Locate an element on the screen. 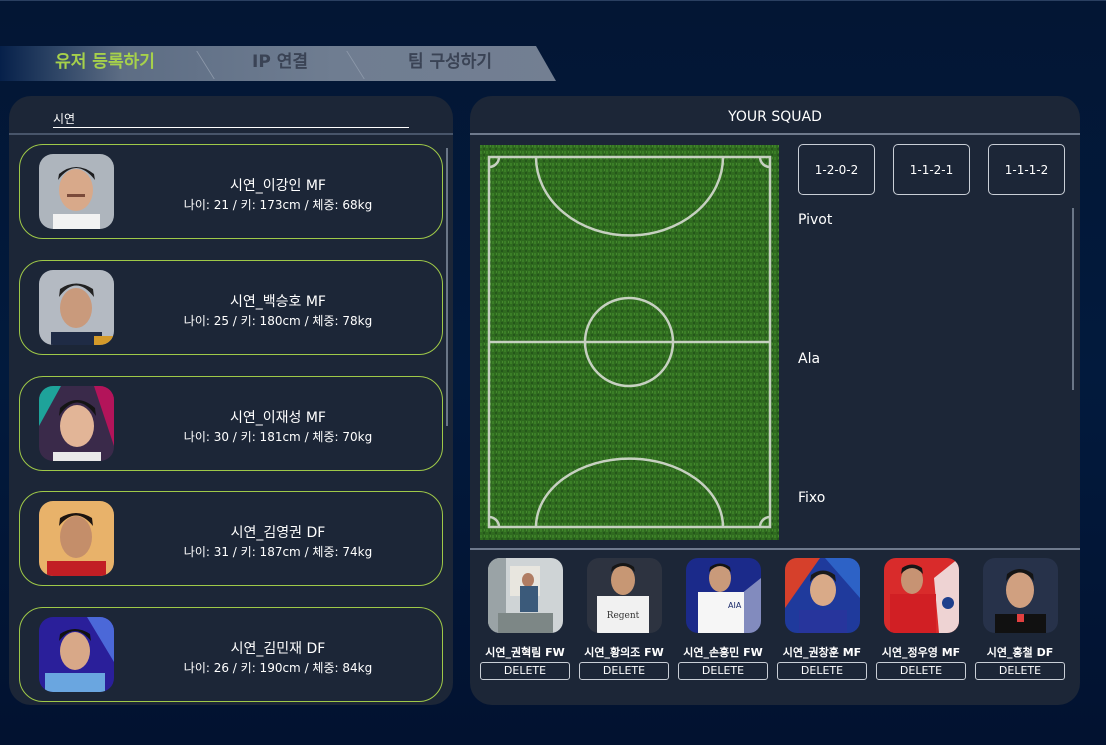 This screenshot has width=1106, height=745. formation-button-1-1-2-1: 1-1-2-1 is located at coordinates (931, 169).